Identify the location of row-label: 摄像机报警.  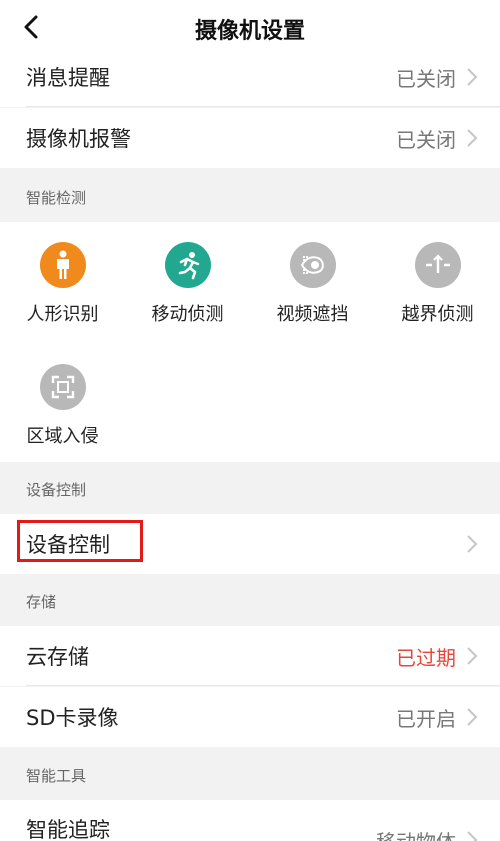
(78, 139).